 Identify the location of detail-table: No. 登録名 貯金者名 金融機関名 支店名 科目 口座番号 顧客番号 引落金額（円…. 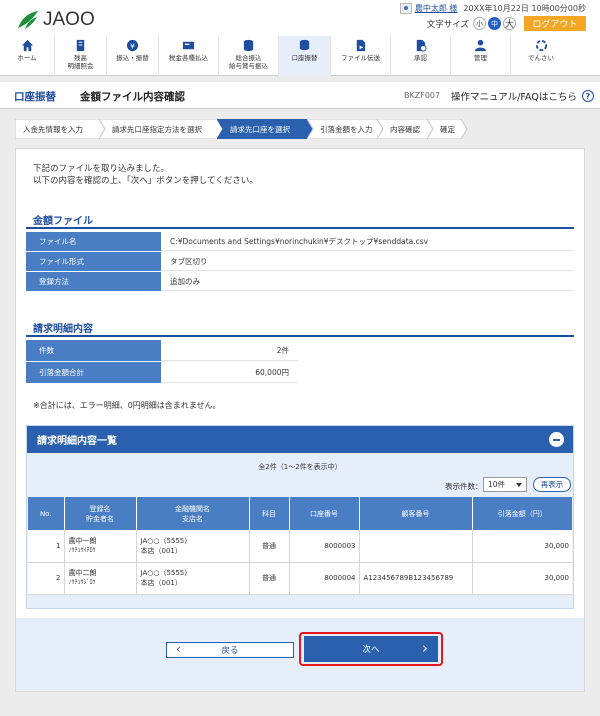
(300, 546).